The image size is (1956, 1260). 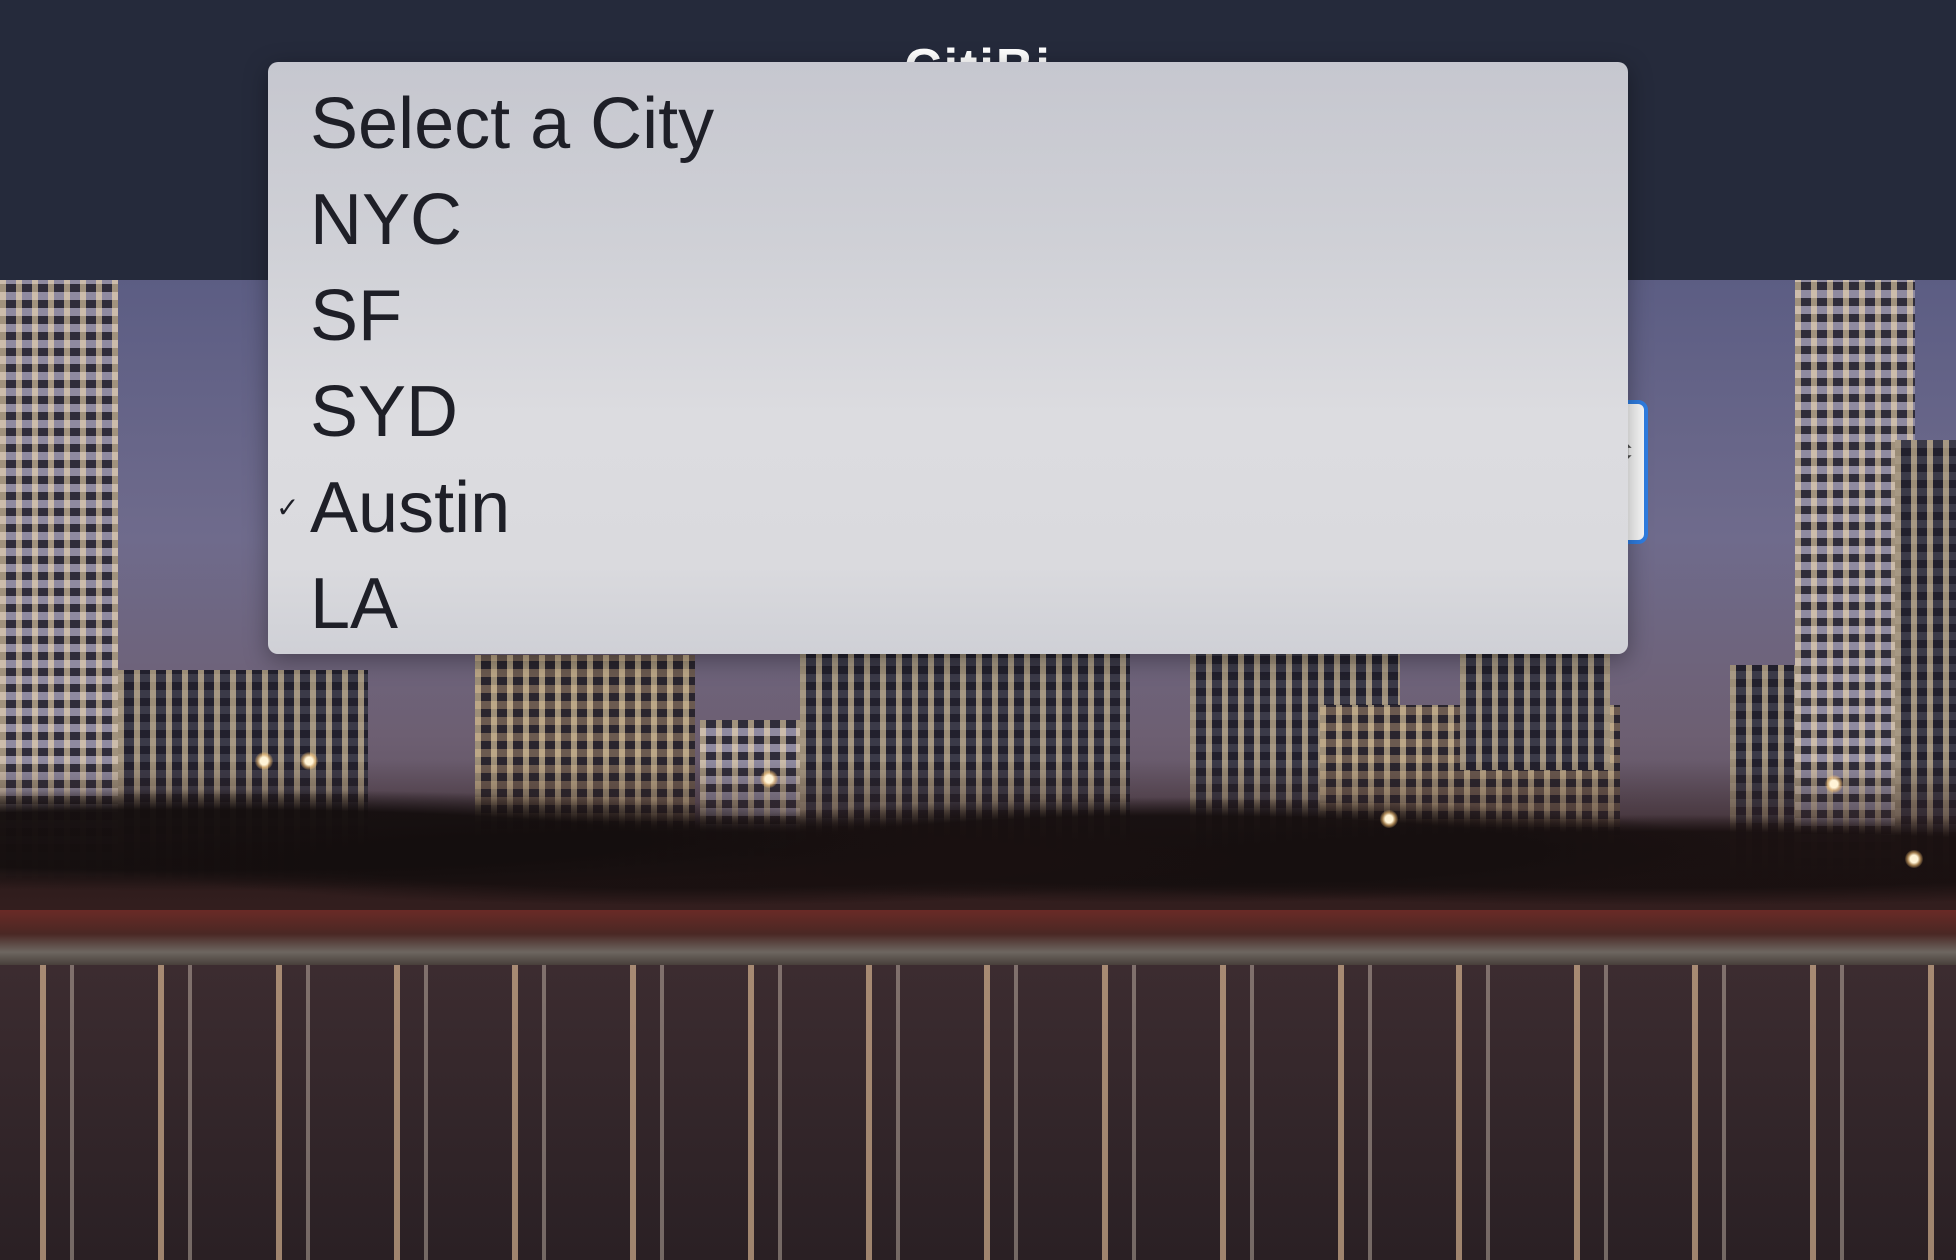 I want to click on option-label: LA, so click(x=354, y=604).